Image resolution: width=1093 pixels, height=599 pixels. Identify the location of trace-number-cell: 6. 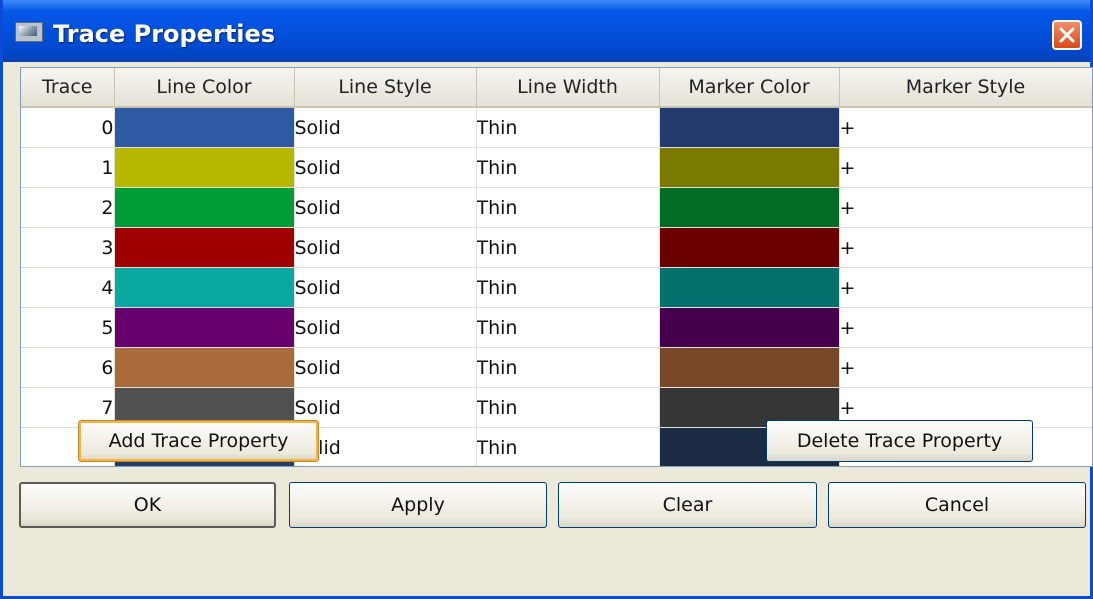
(68, 367).